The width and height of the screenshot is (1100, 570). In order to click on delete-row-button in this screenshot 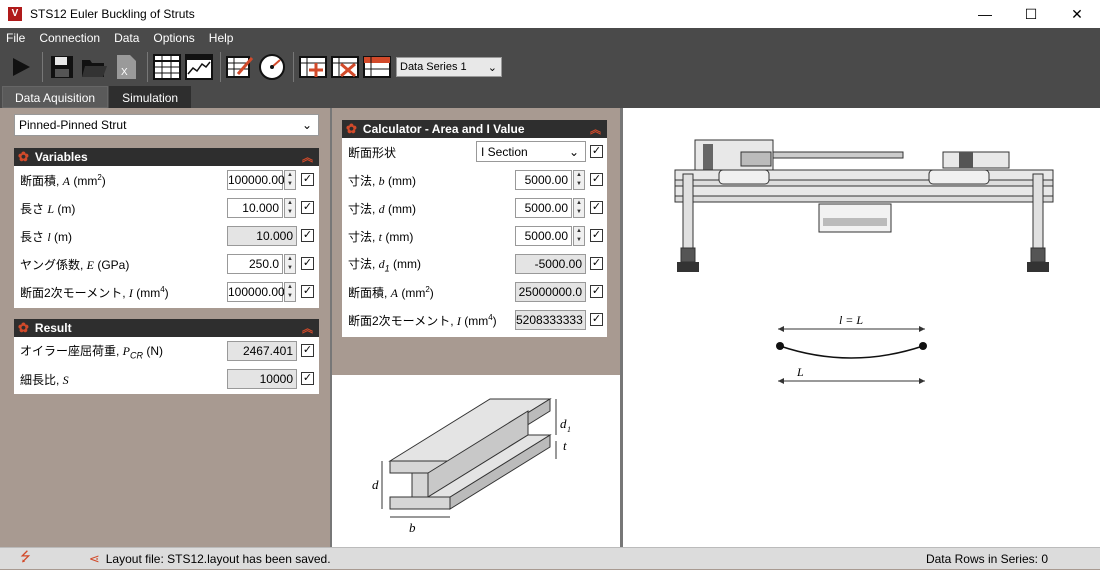, I will do `click(345, 67)`.